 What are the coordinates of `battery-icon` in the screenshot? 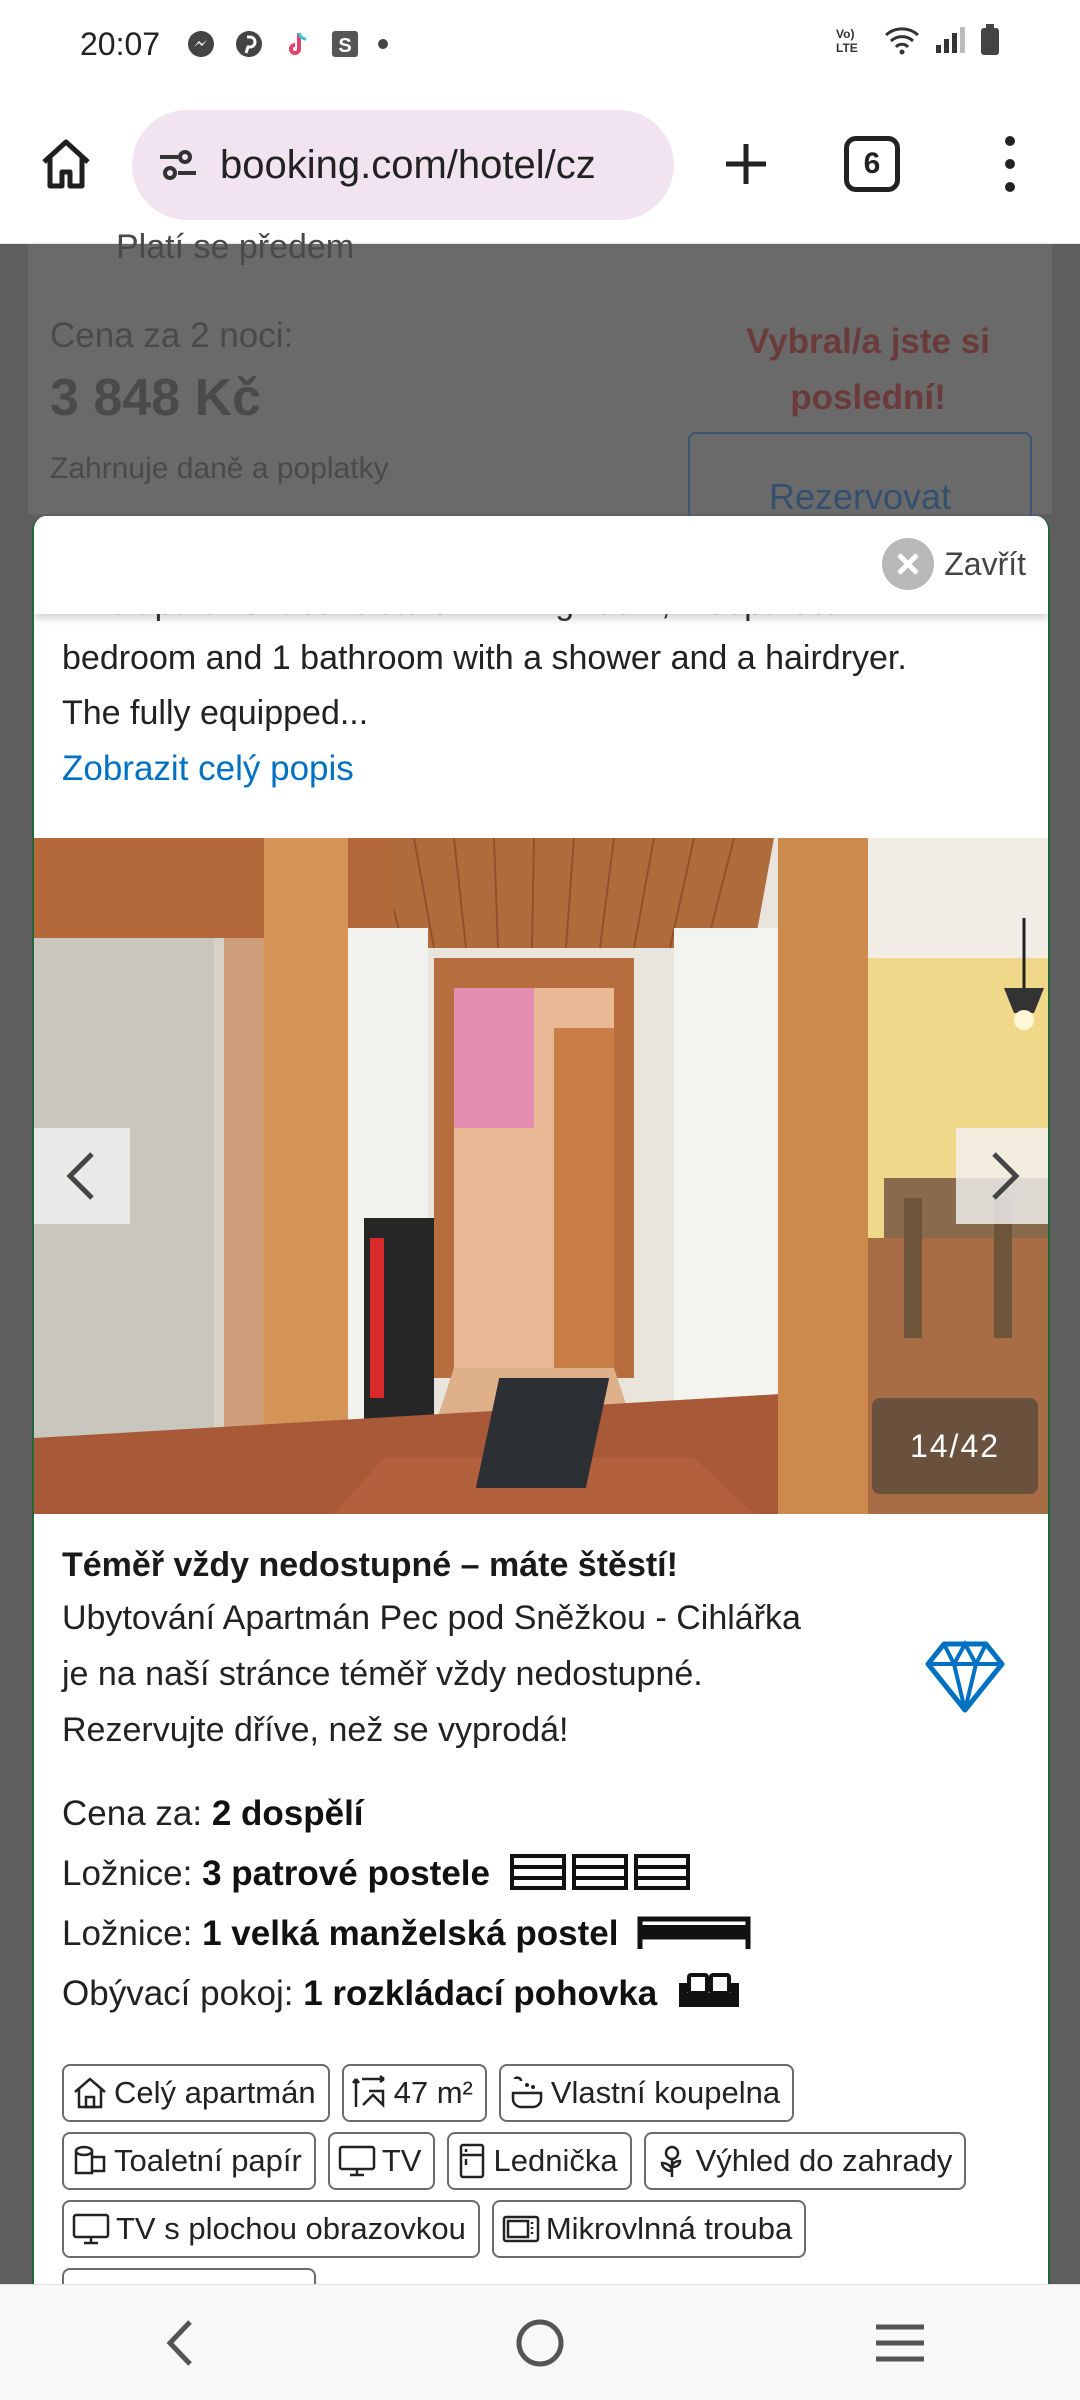 It's located at (990, 44).